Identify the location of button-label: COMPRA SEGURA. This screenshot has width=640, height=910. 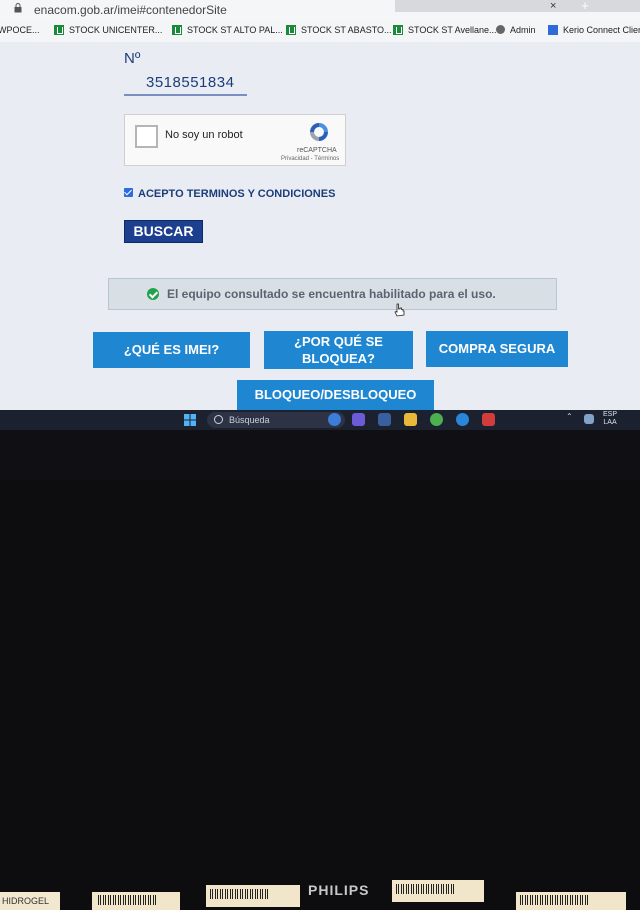
(497, 348).